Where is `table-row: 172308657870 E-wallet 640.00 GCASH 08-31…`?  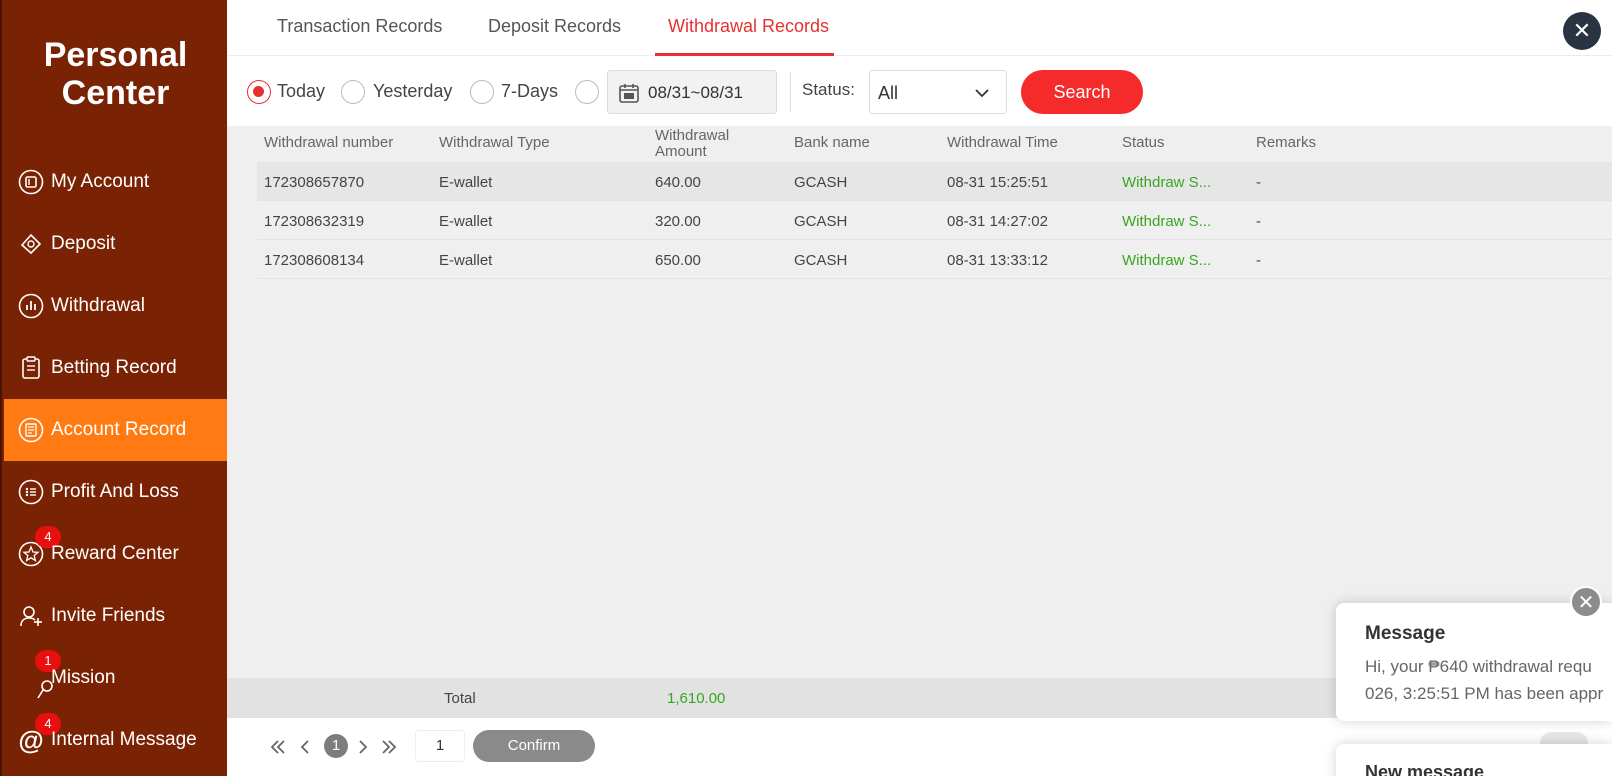 table-row: 172308657870 E-wallet 640.00 GCASH 08-31… is located at coordinates (934, 181).